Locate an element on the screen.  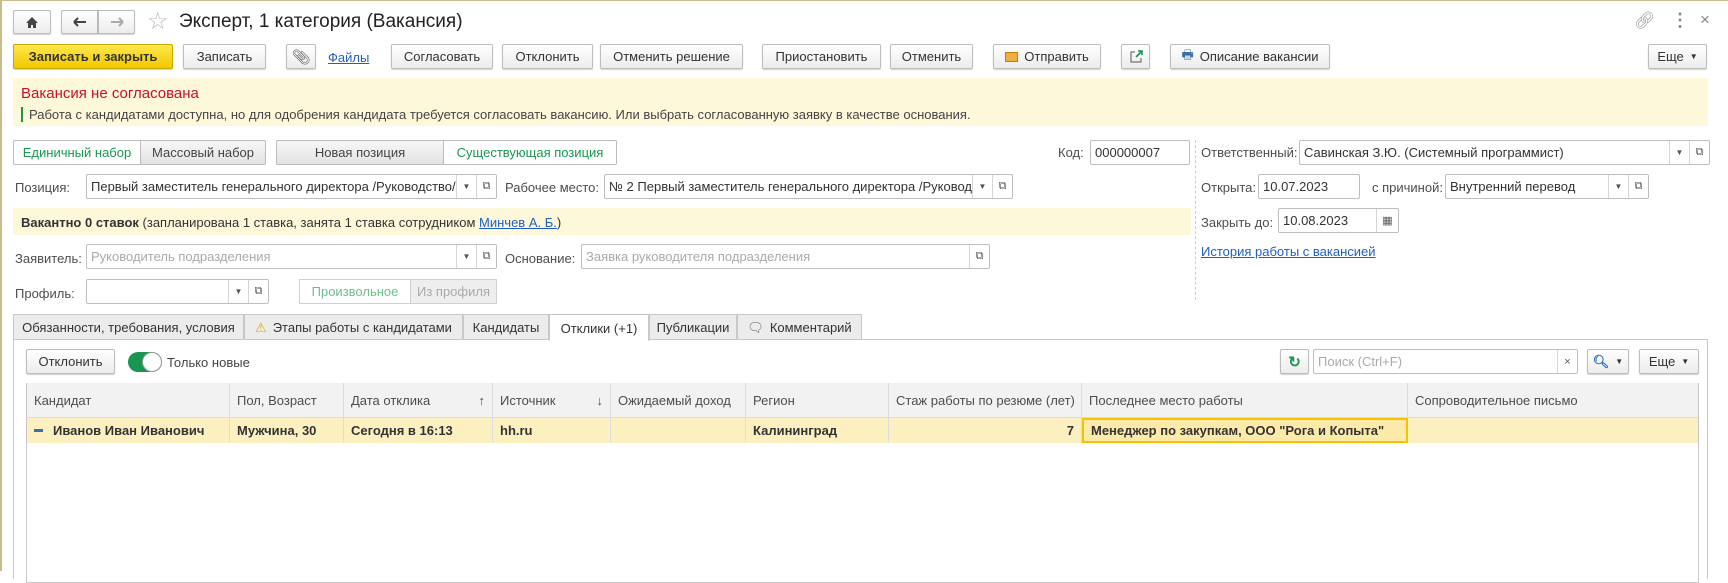
basis-field: Заявка руководителя подразделения ⧉ is located at coordinates (785, 256).